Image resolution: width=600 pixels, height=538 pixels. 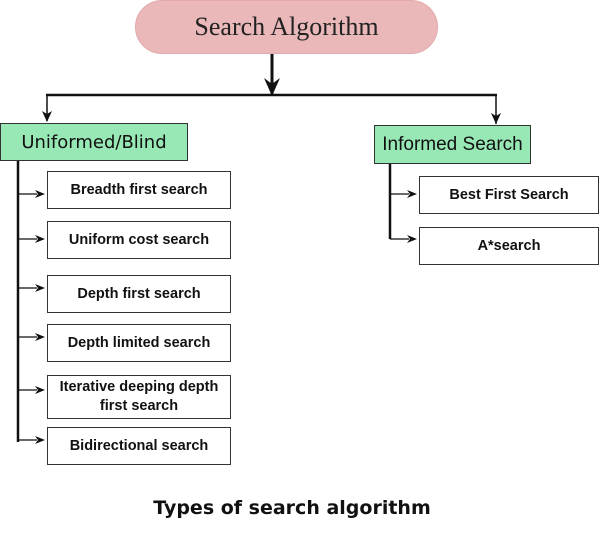 I want to click on leaf-bidirectional-search: Bidirectional search, so click(x=139, y=446).